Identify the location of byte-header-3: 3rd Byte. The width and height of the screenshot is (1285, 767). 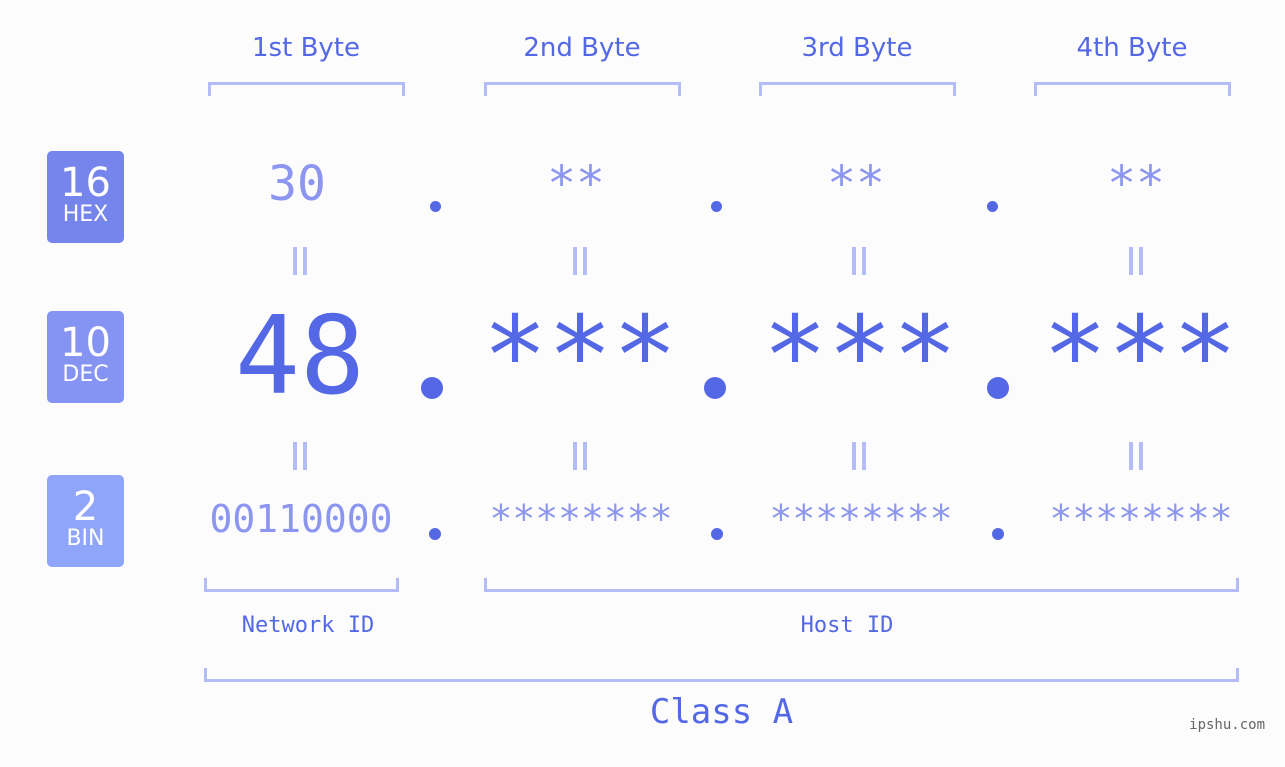
(857, 48).